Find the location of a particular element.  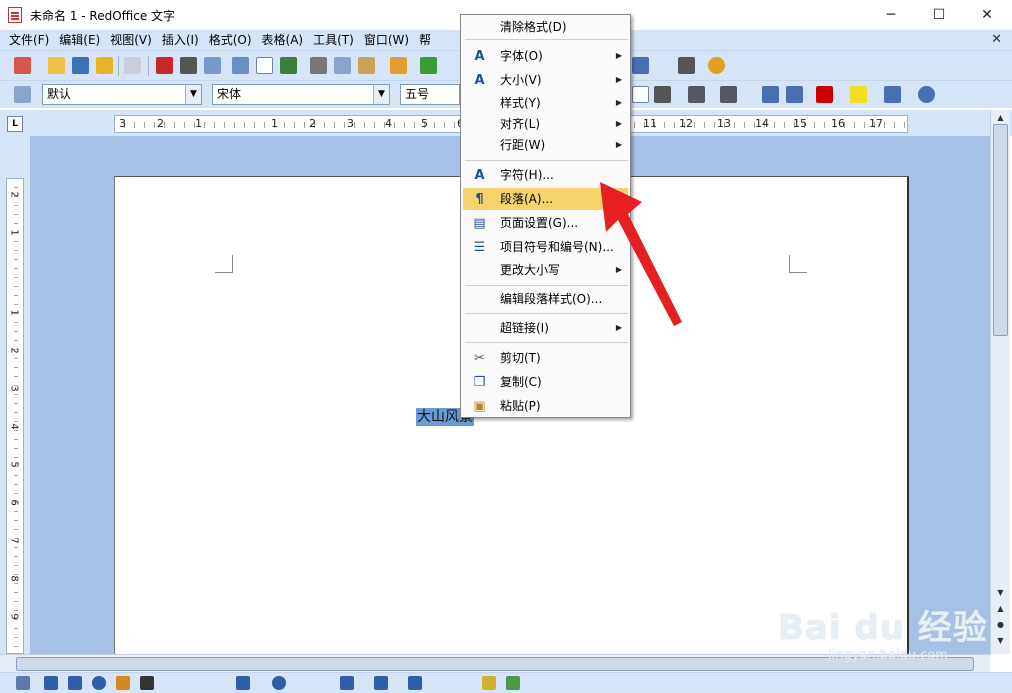

paragraph-style-combo: 默认 ▼ is located at coordinates (122, 94).